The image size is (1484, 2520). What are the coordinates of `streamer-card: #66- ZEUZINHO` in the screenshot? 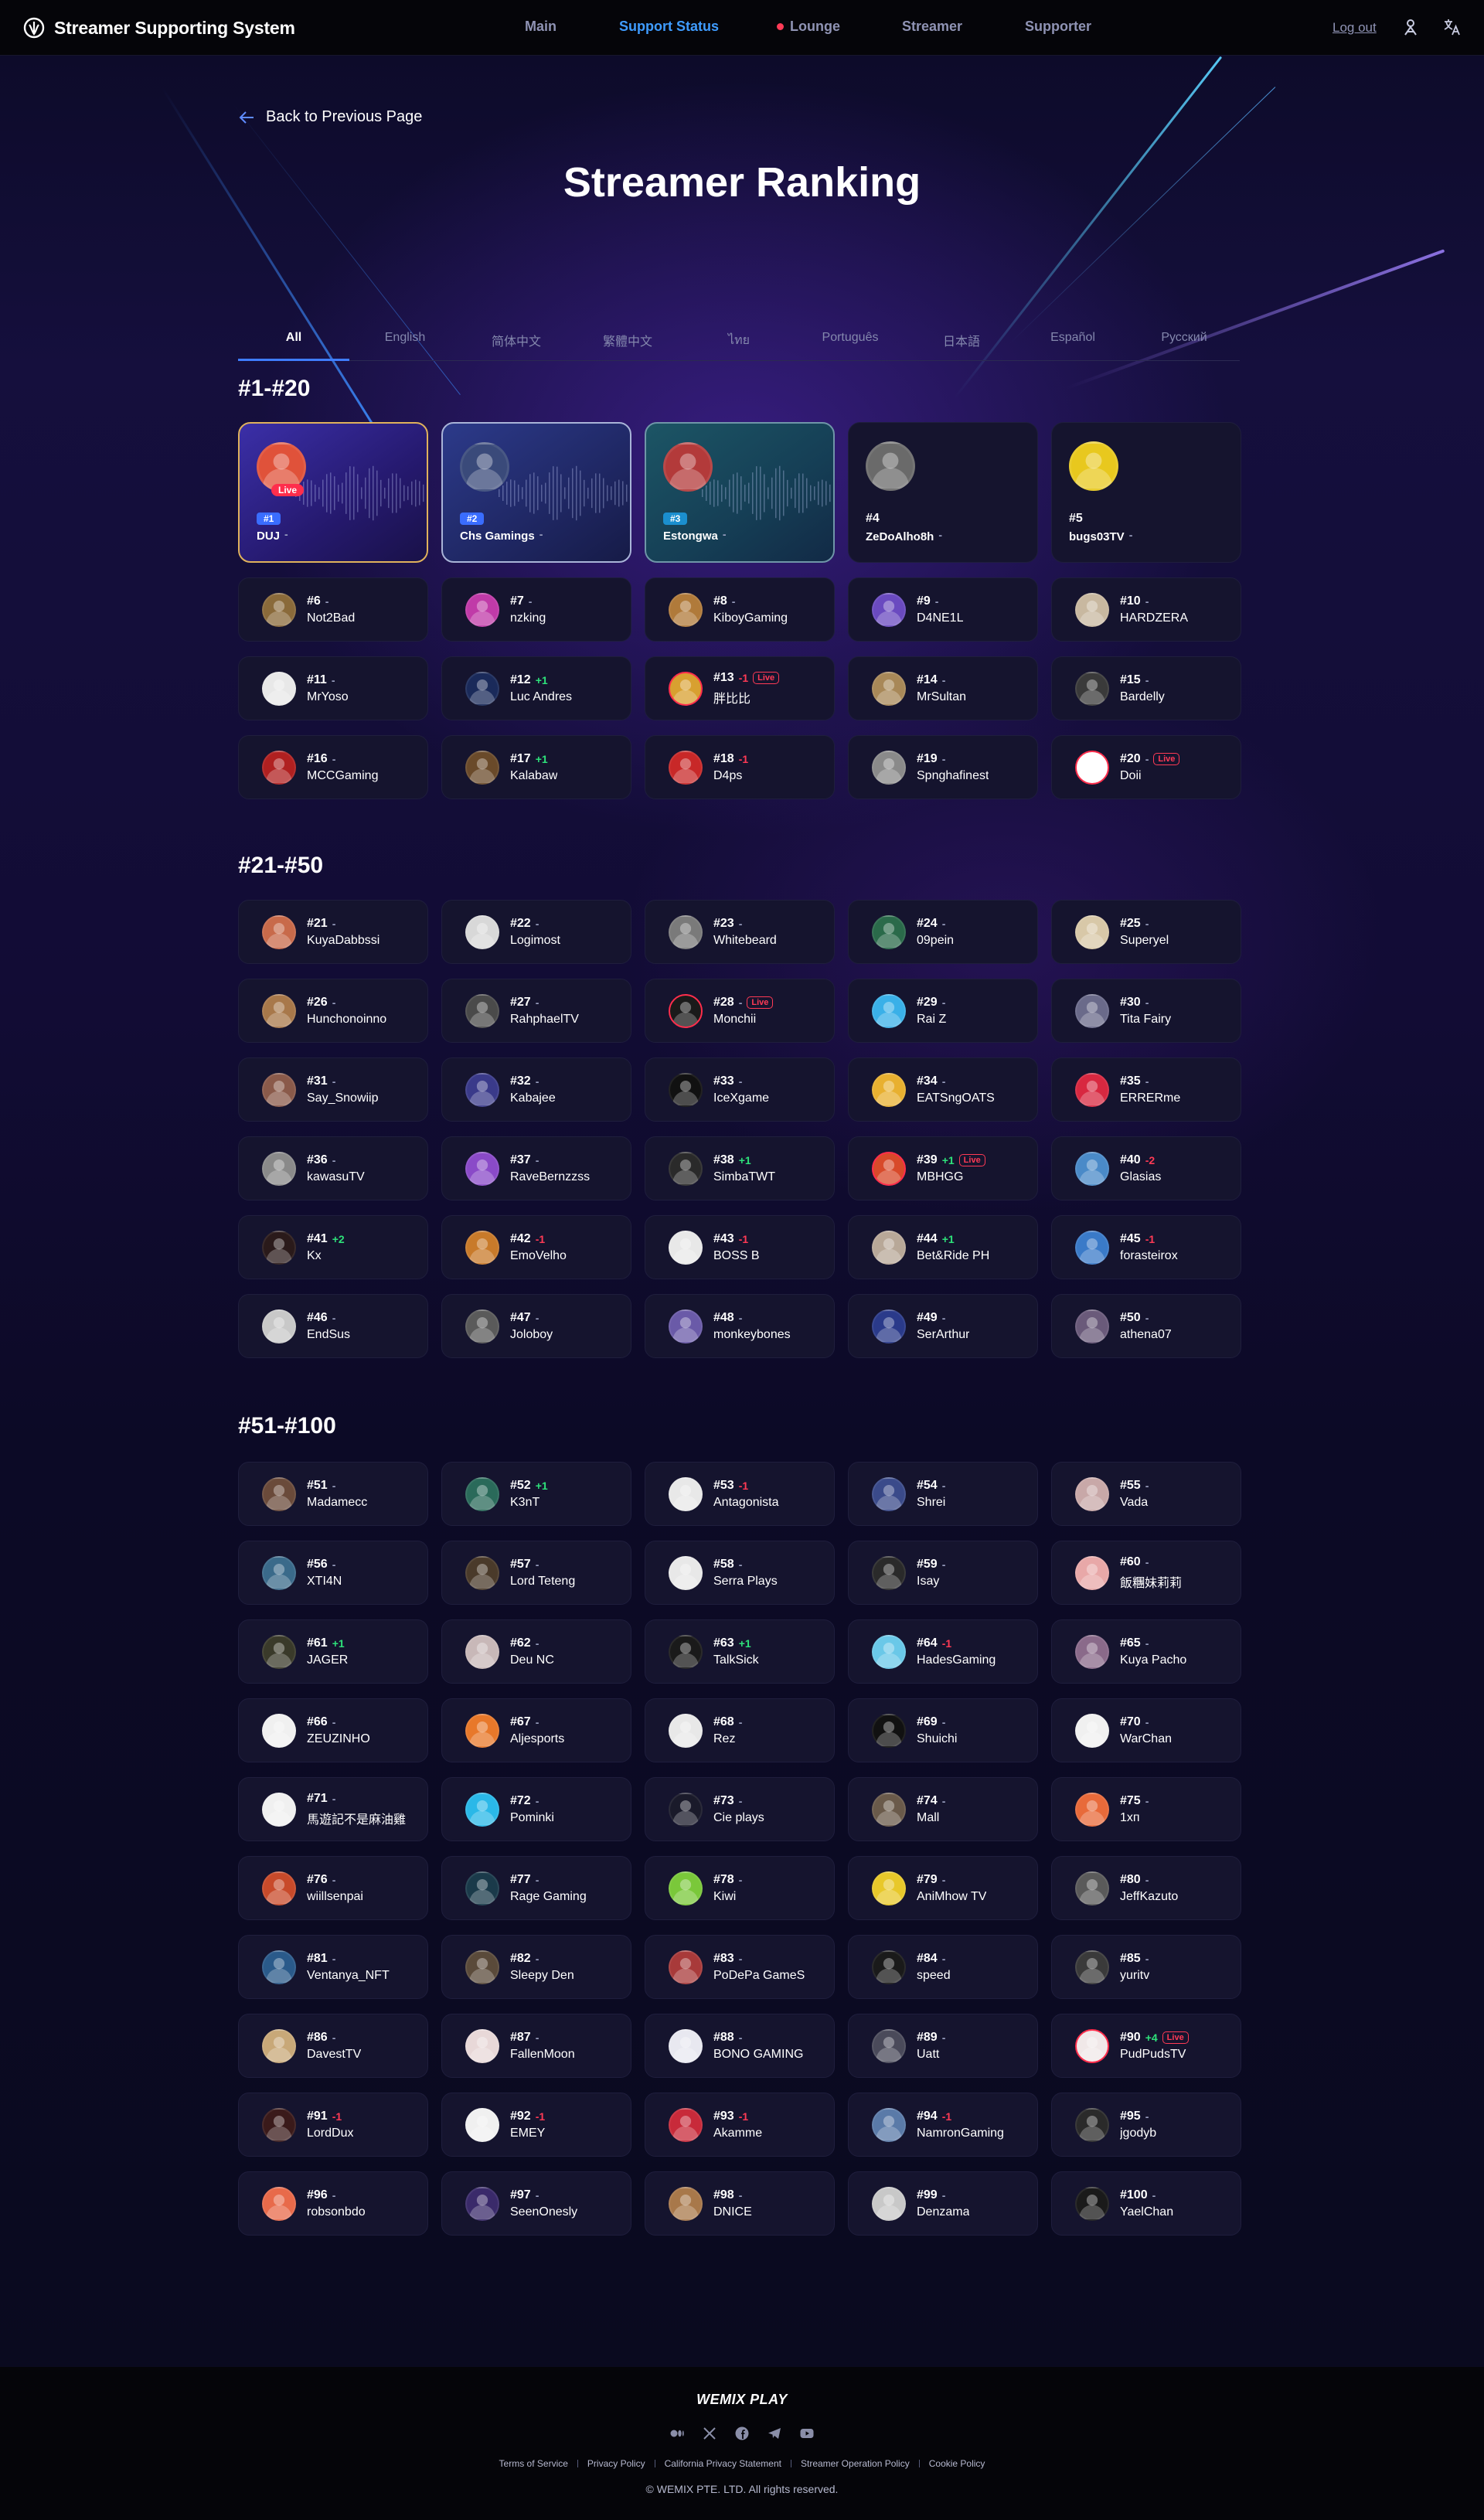 It's located at (333, 1730).